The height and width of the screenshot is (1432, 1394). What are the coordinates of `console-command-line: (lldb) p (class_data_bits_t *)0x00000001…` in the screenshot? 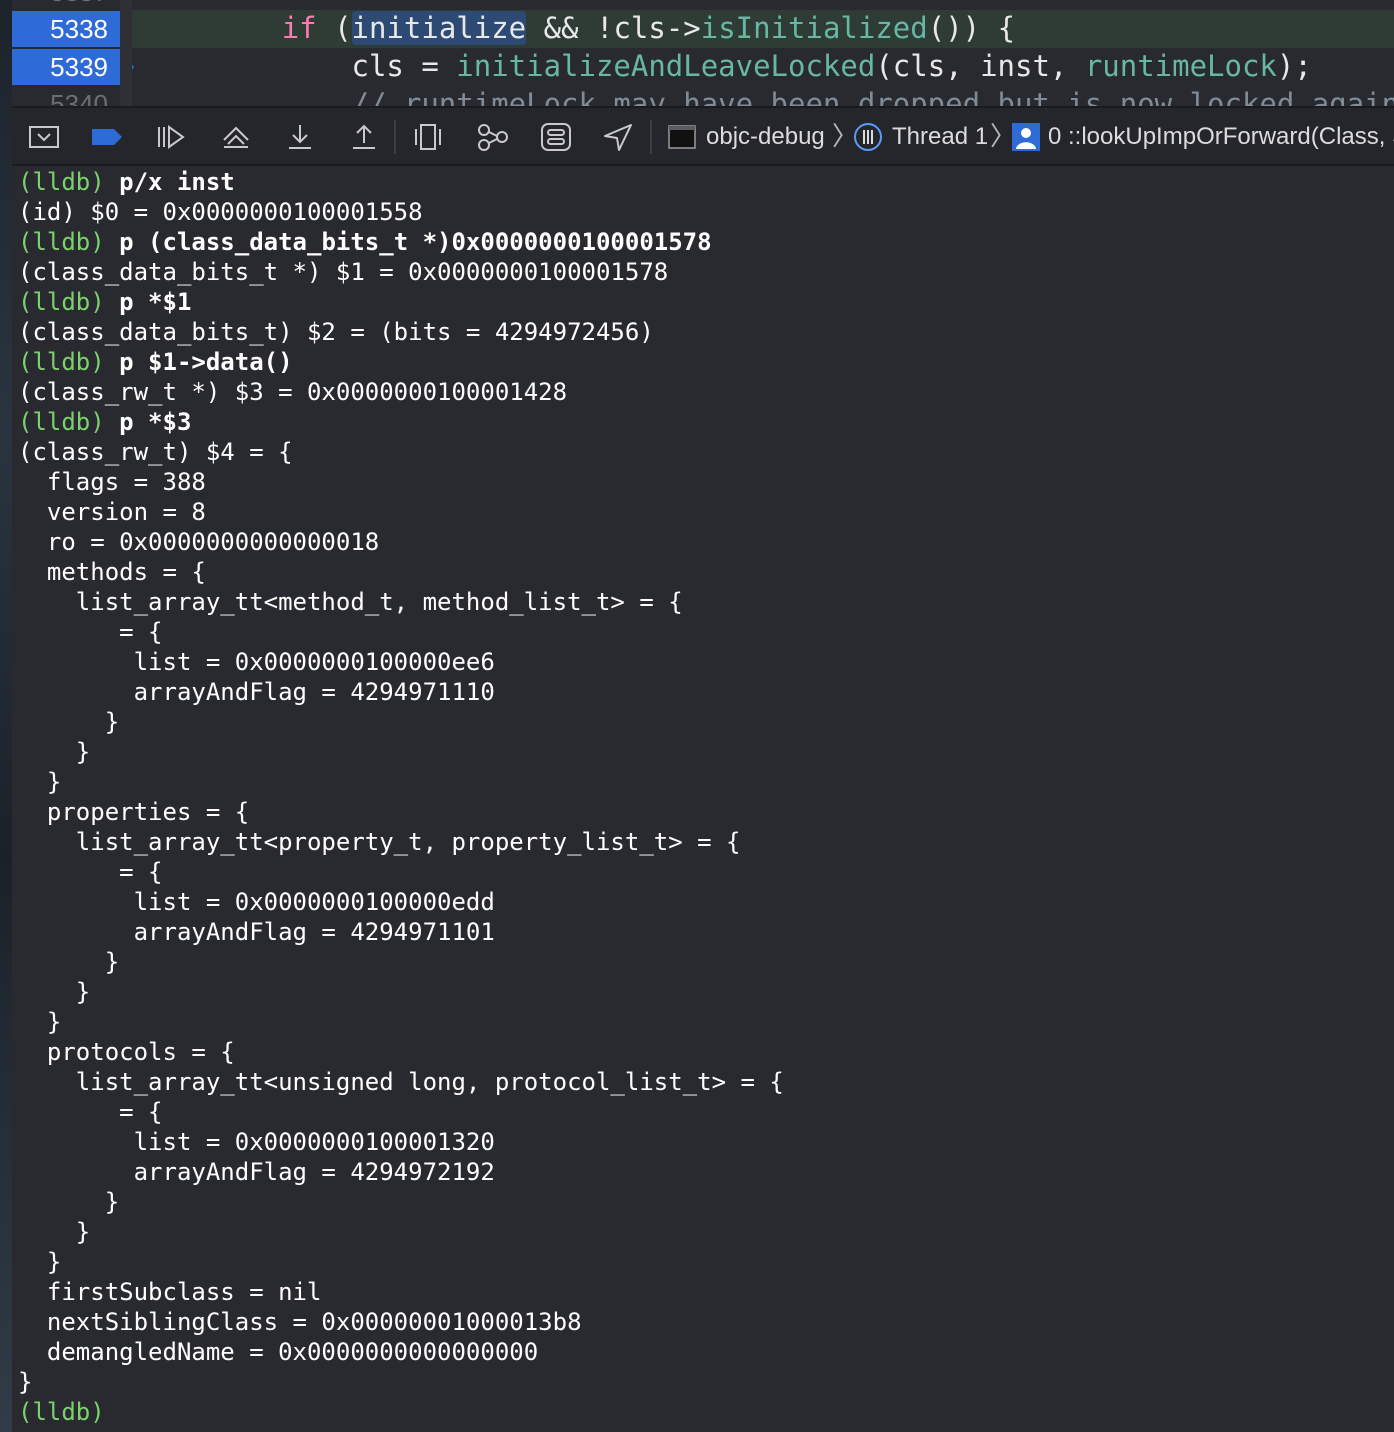 It's located at (365, 242).